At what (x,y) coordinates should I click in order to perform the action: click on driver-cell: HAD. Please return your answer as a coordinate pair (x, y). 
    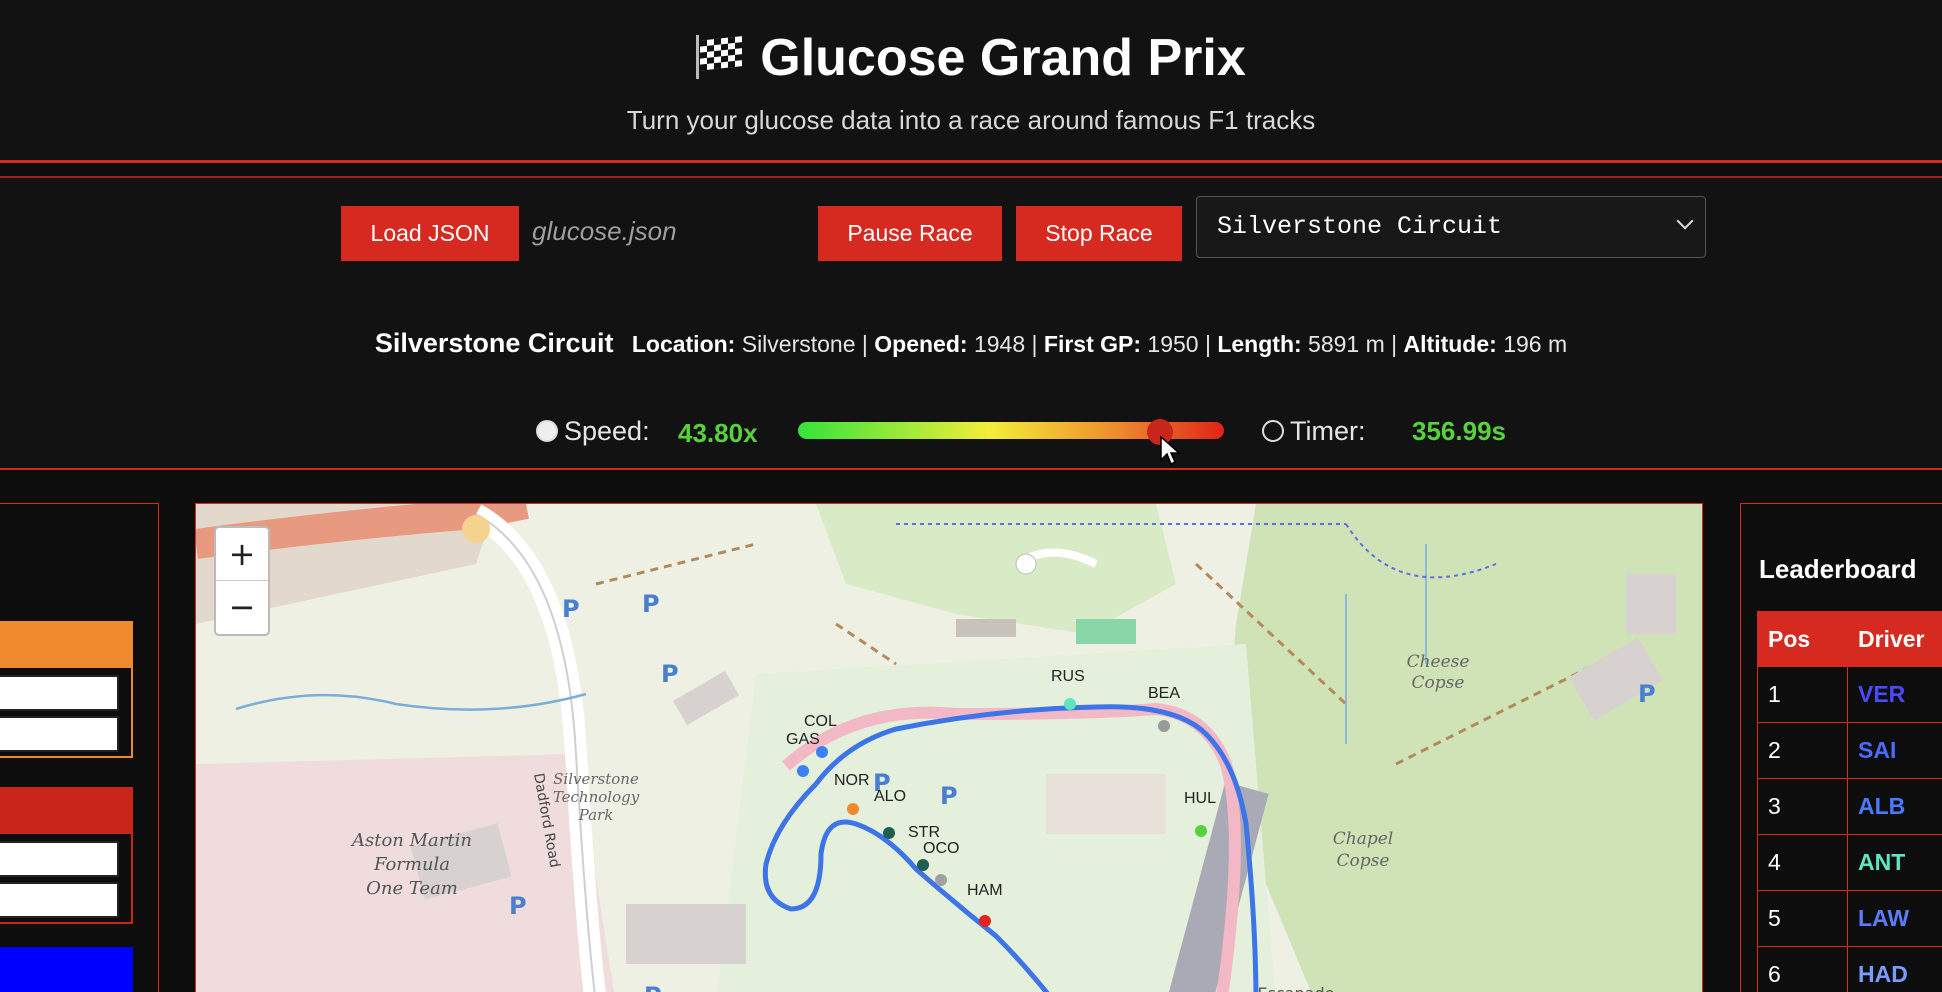
    Looking at the image, I should click on (1894, 969).